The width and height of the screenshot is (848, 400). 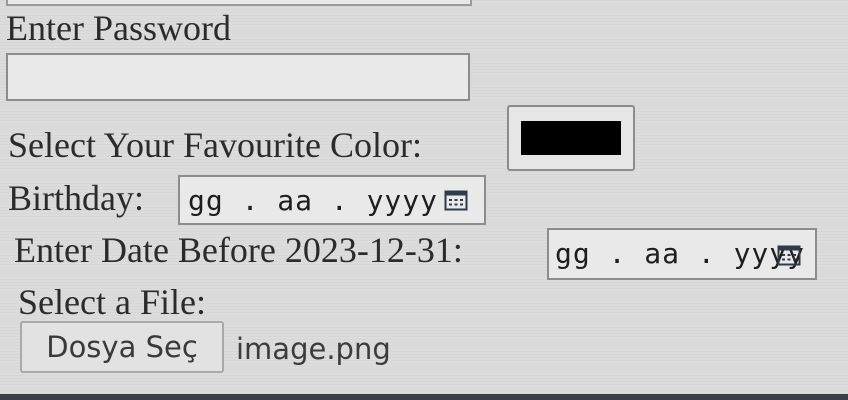 I want to click on color-swatch, so click(x=571, y=138).